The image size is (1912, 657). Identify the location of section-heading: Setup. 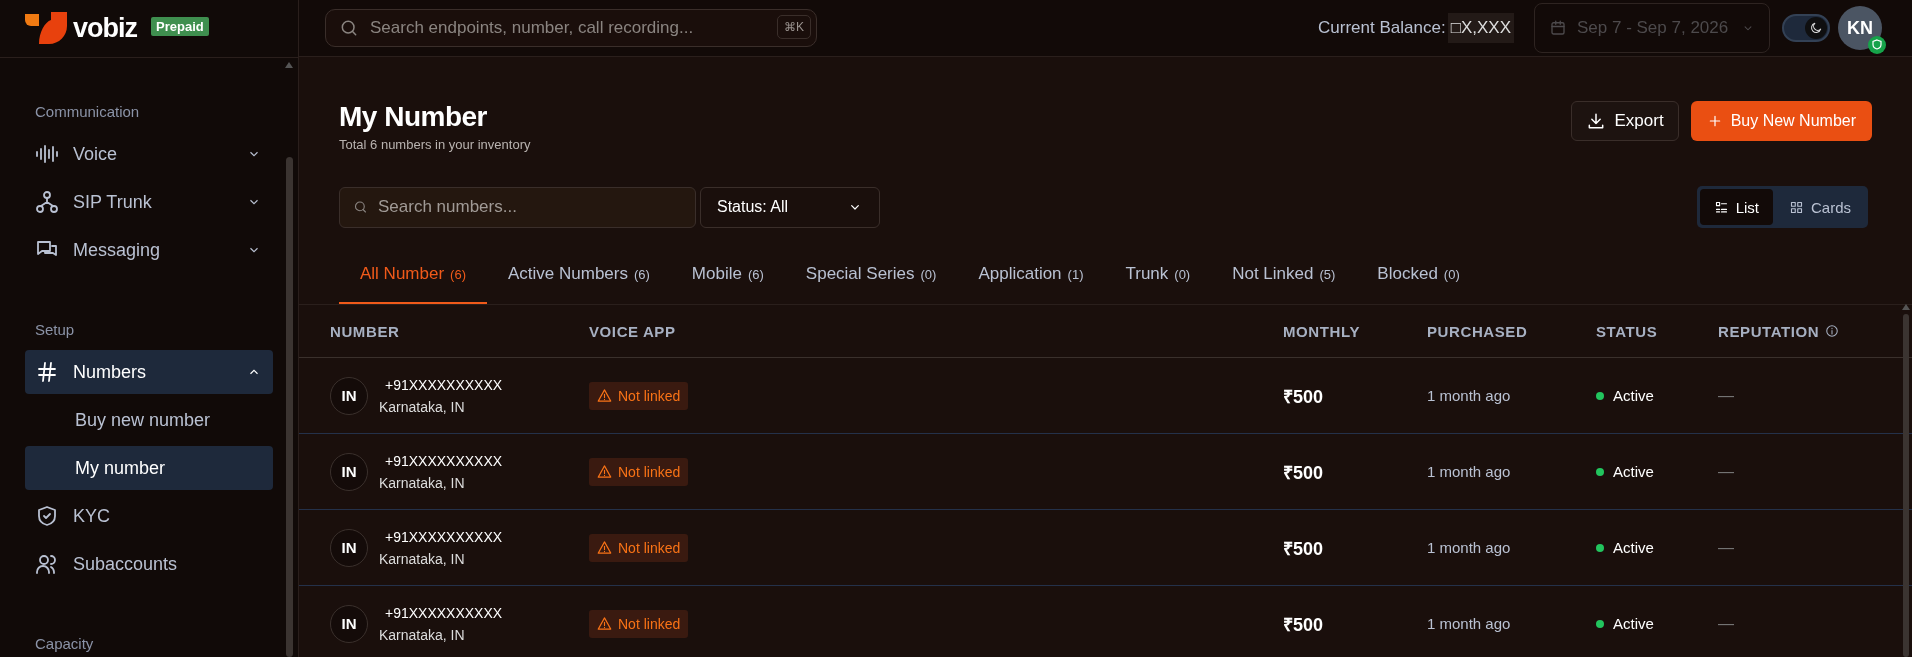
(55, 330).